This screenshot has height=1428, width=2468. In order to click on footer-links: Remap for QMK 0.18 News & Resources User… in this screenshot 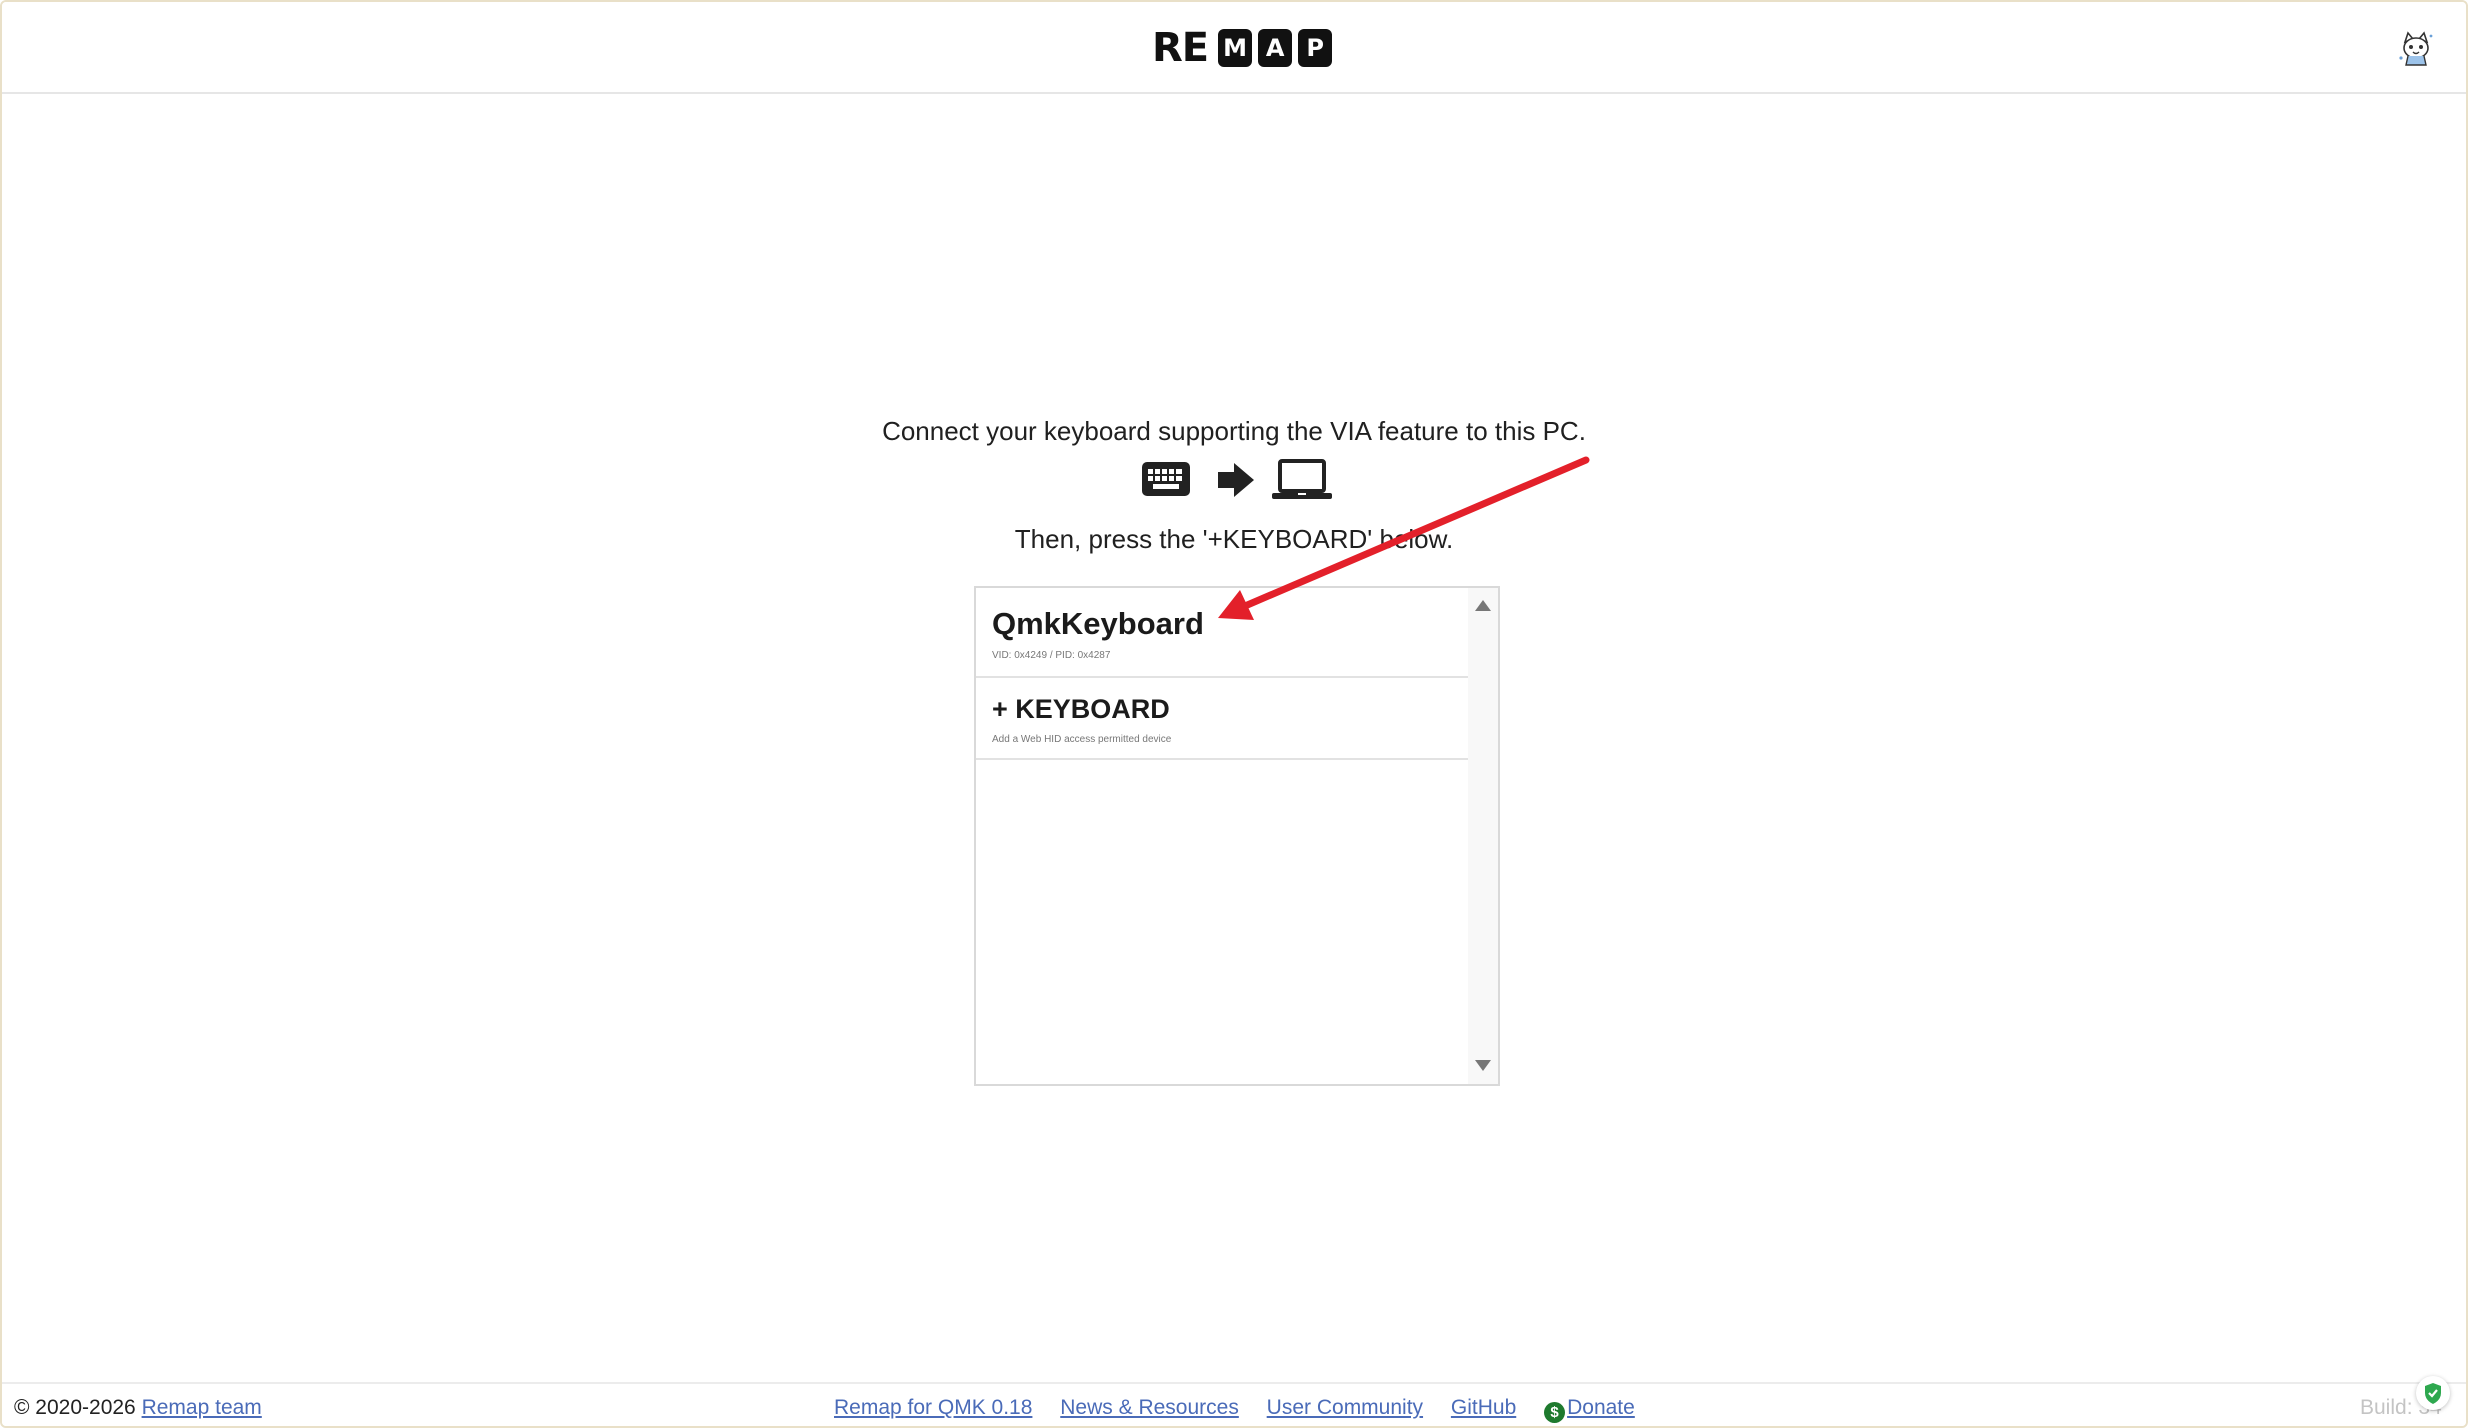, I will do `click(1234, 1409)`.